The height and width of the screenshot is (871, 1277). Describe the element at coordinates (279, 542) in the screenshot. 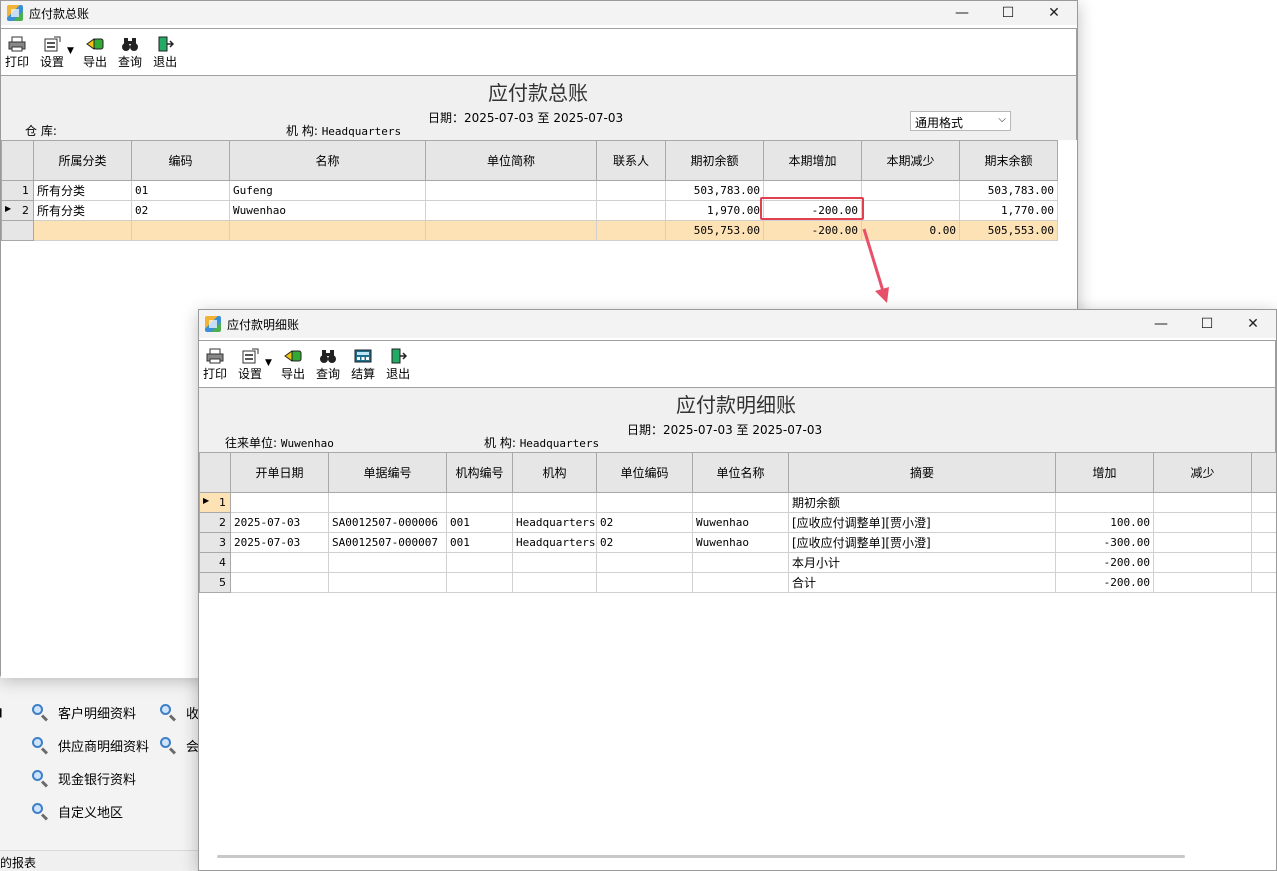

I see `cell: 2025-07-03` at that location.